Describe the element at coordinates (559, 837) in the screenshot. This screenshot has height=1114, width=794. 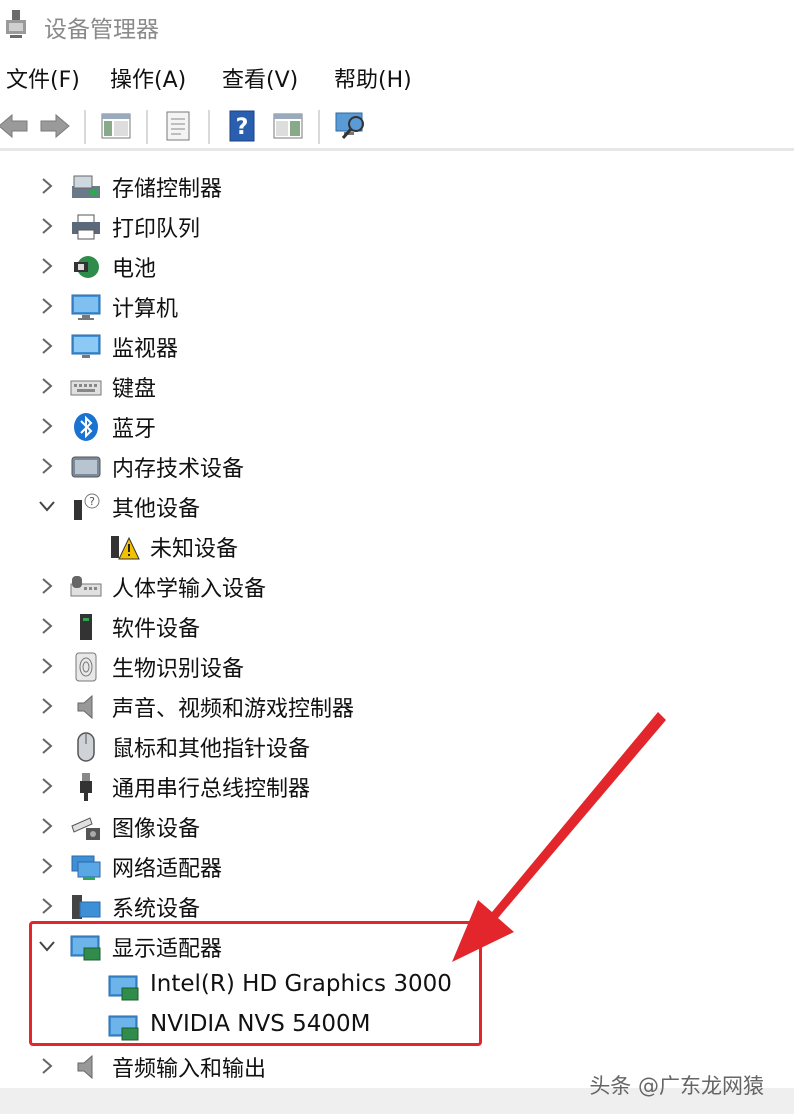
I see `annotation-arrow` at that location.